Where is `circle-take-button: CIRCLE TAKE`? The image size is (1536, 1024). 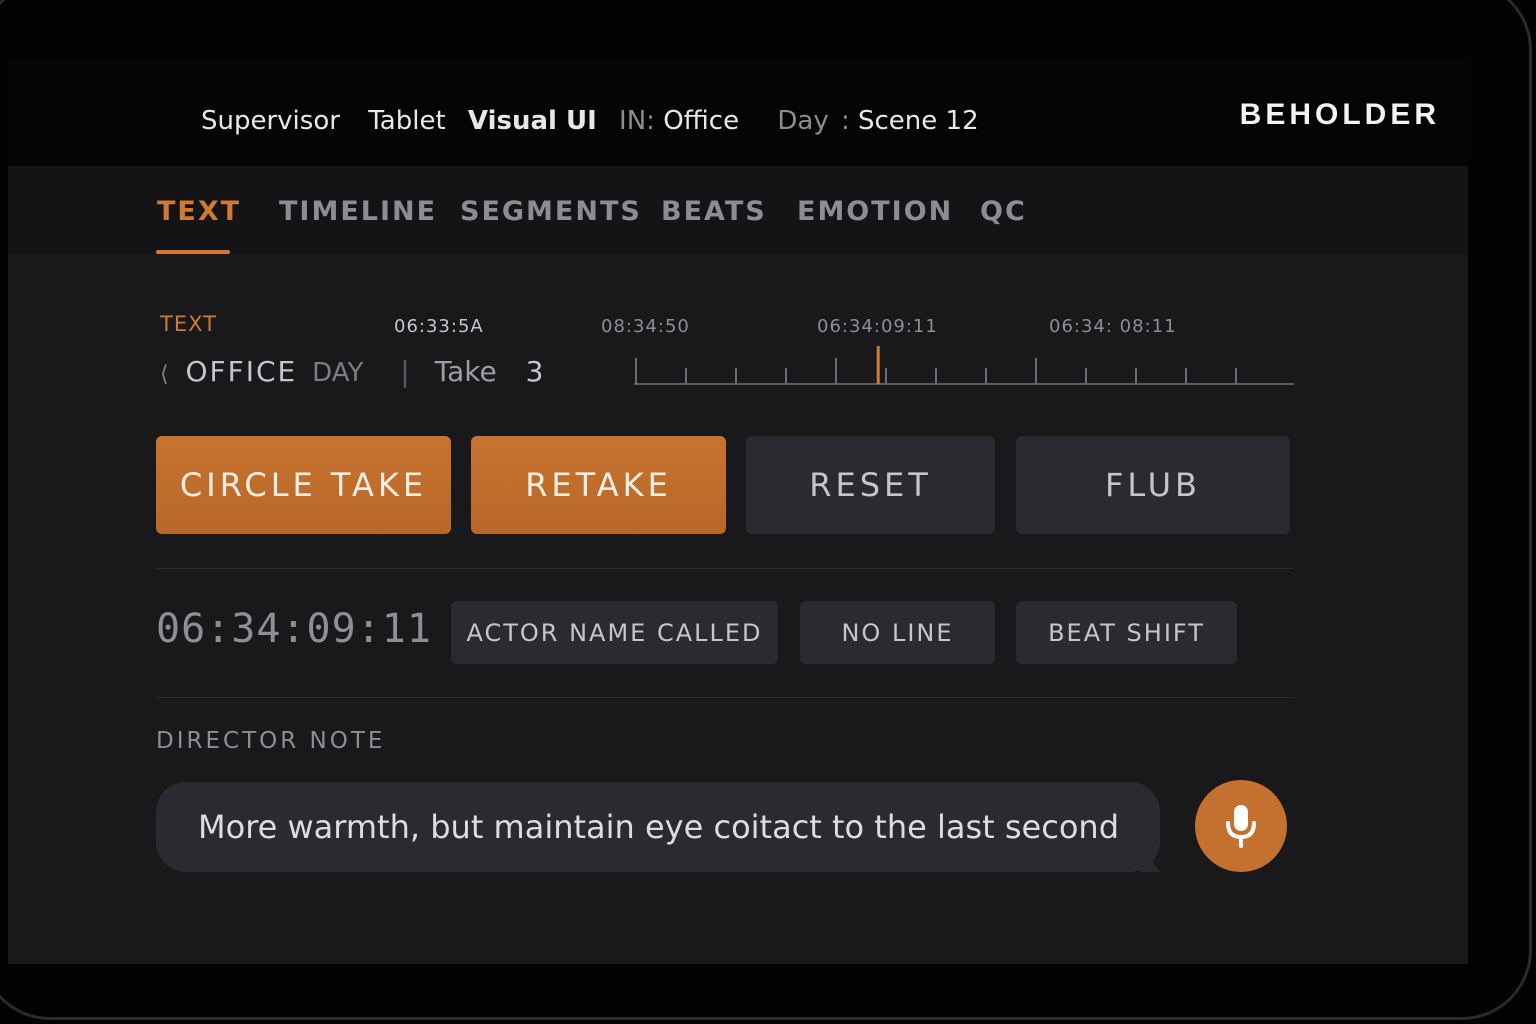
circle-take-button: CIRCLE TAKE is located at coordinates (303, 485).